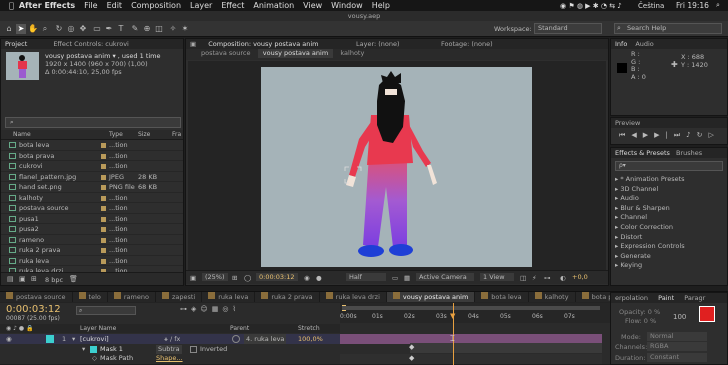 This screenshot has width=728, height=365. I want to click on menu-edit: Edit, so click(115, 5).